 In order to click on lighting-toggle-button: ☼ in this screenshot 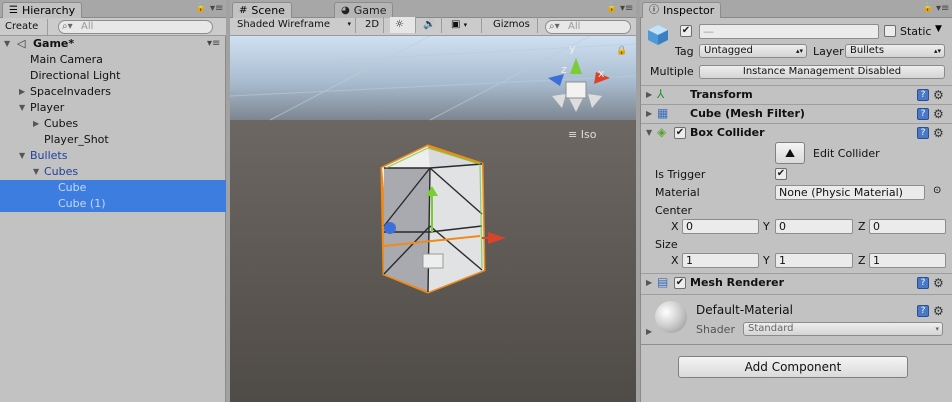, I will do `click(403, 25)`.